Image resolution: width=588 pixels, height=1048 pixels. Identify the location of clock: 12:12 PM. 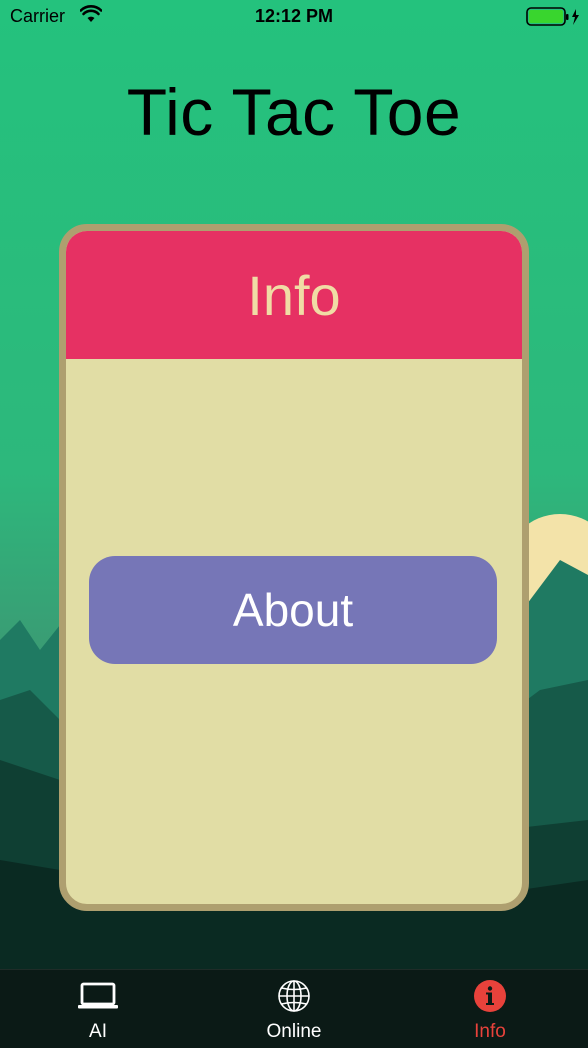
(294, 16).